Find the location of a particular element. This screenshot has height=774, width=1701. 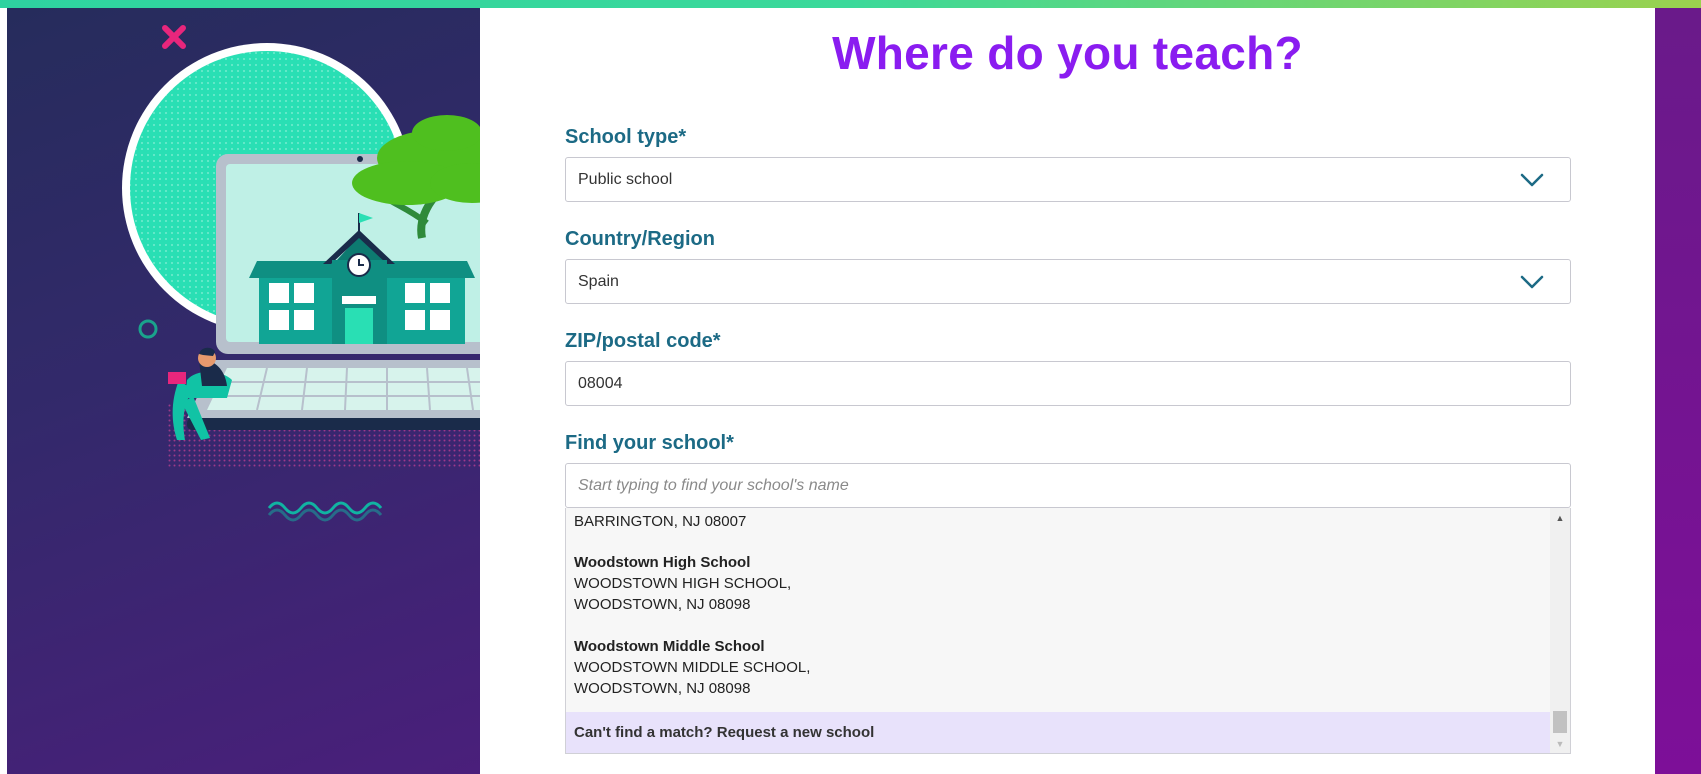

right-decor-panel is located at coordinates (1678, 391).